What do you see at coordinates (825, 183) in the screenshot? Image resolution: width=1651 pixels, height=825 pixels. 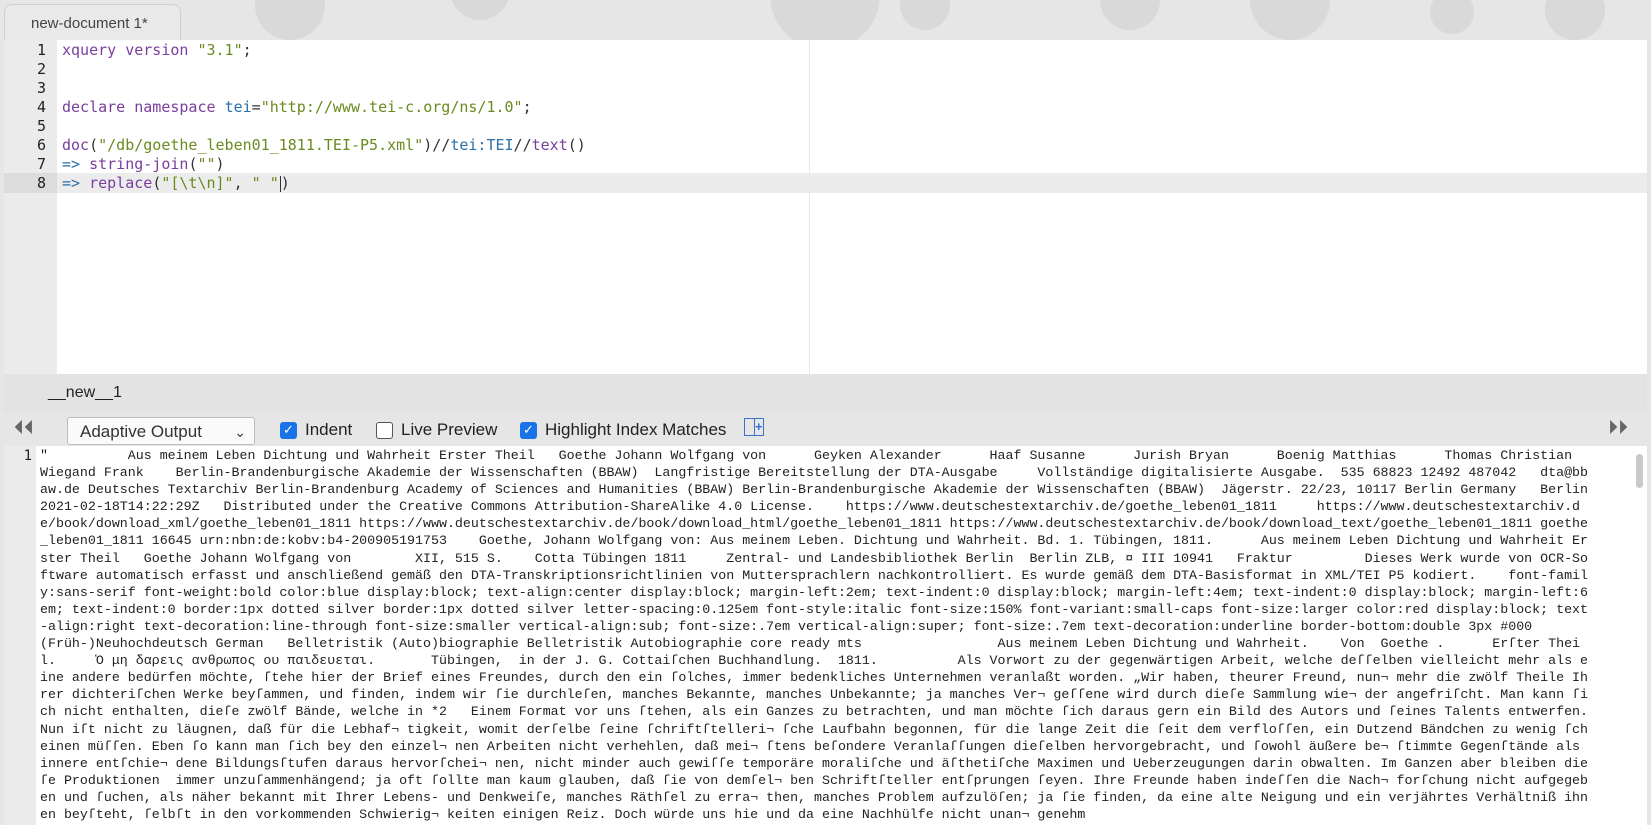 I see `code-line: 8 => replace("[\t\n]", " ")` at bounding box center [825, 183].